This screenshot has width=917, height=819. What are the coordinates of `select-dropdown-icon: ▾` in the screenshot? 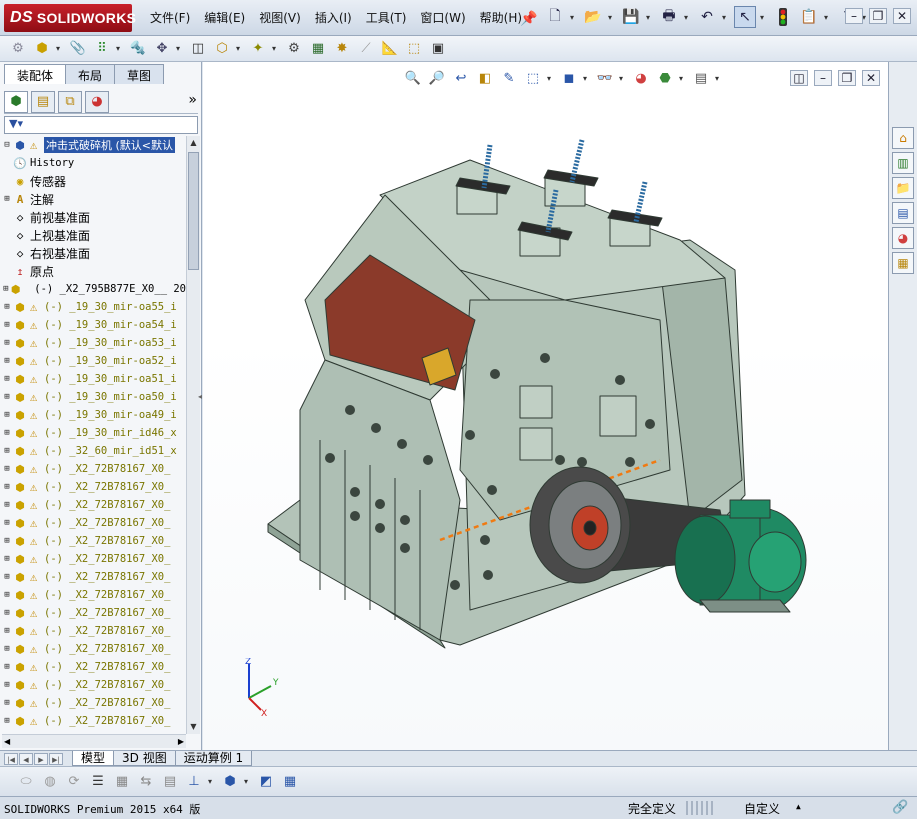 It's located at (764, 17).